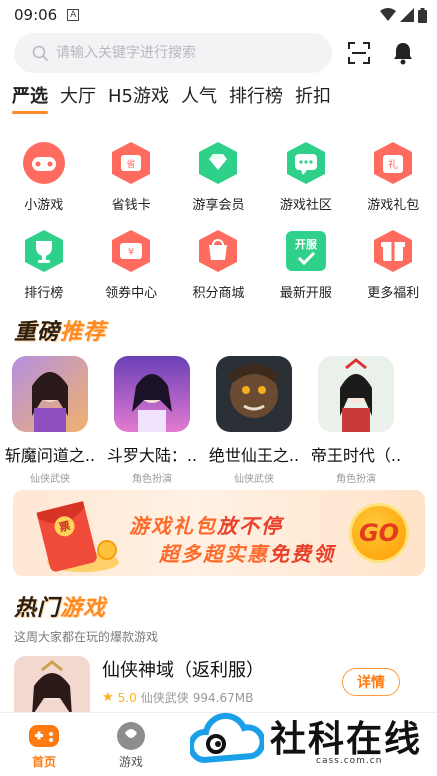 Image resolution: width=437 pixels, height=776 pixels. What do you see at coordinates (254, 455) in the screenshot?
I see `game-name: 绝世仙王之..` at bounding box center [254, 455].